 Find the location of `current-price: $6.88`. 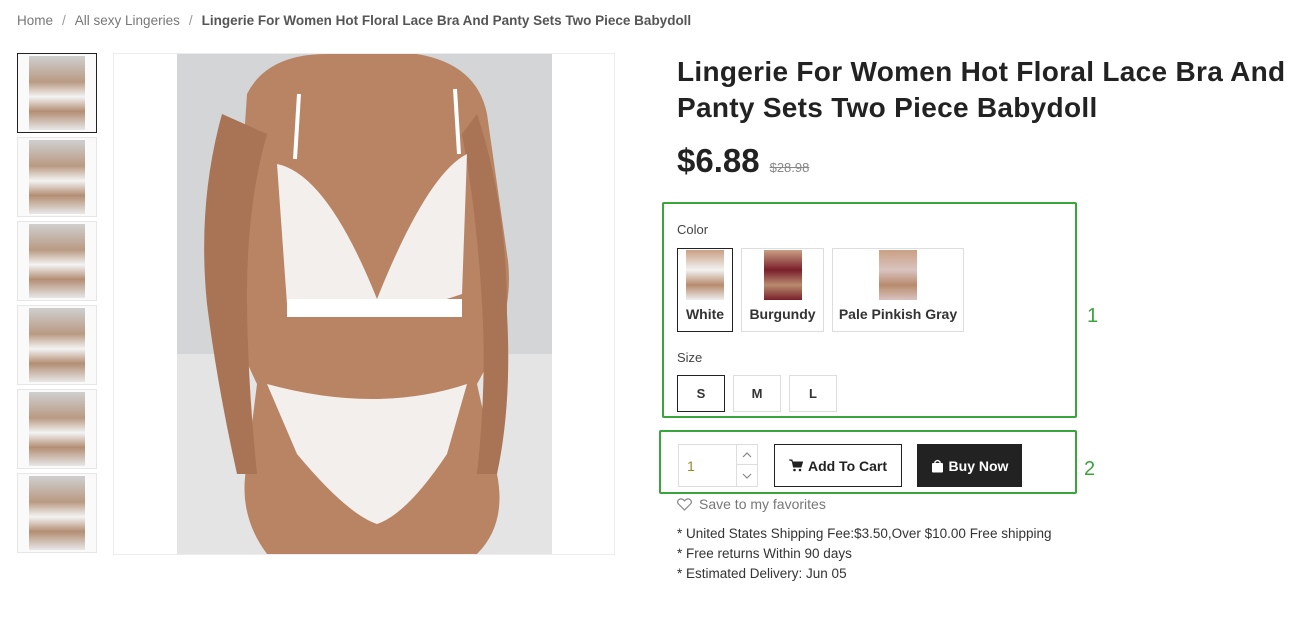

current-price: $6.88 is located at coordinates (718, 160).